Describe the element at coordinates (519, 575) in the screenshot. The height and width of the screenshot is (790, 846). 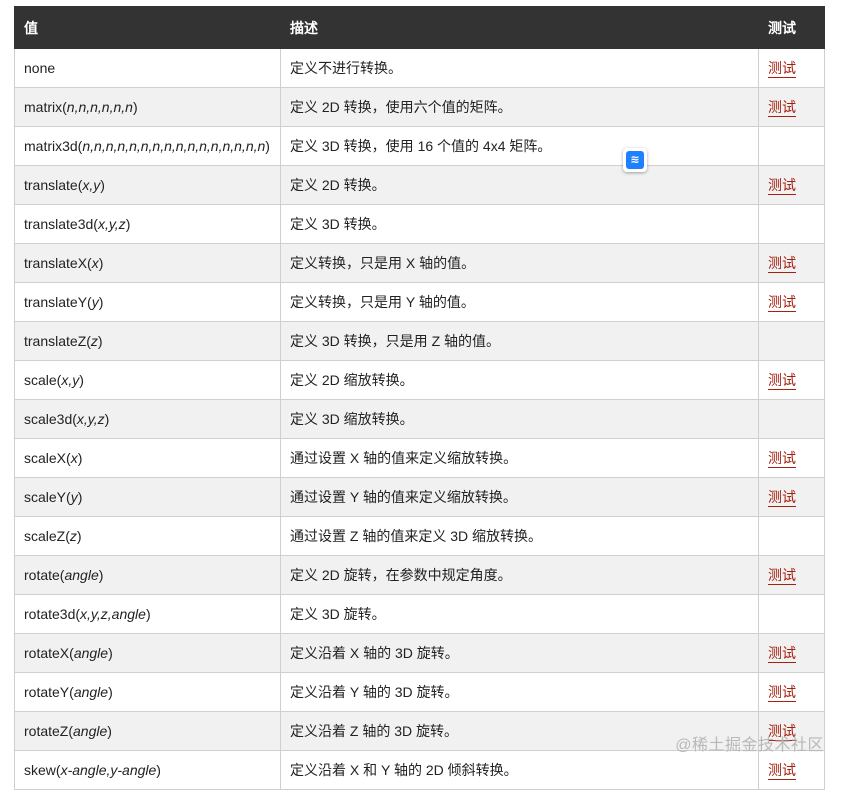
I see `description-cell: 定义 2D 旋转，在参数中规定角度。` at that location.